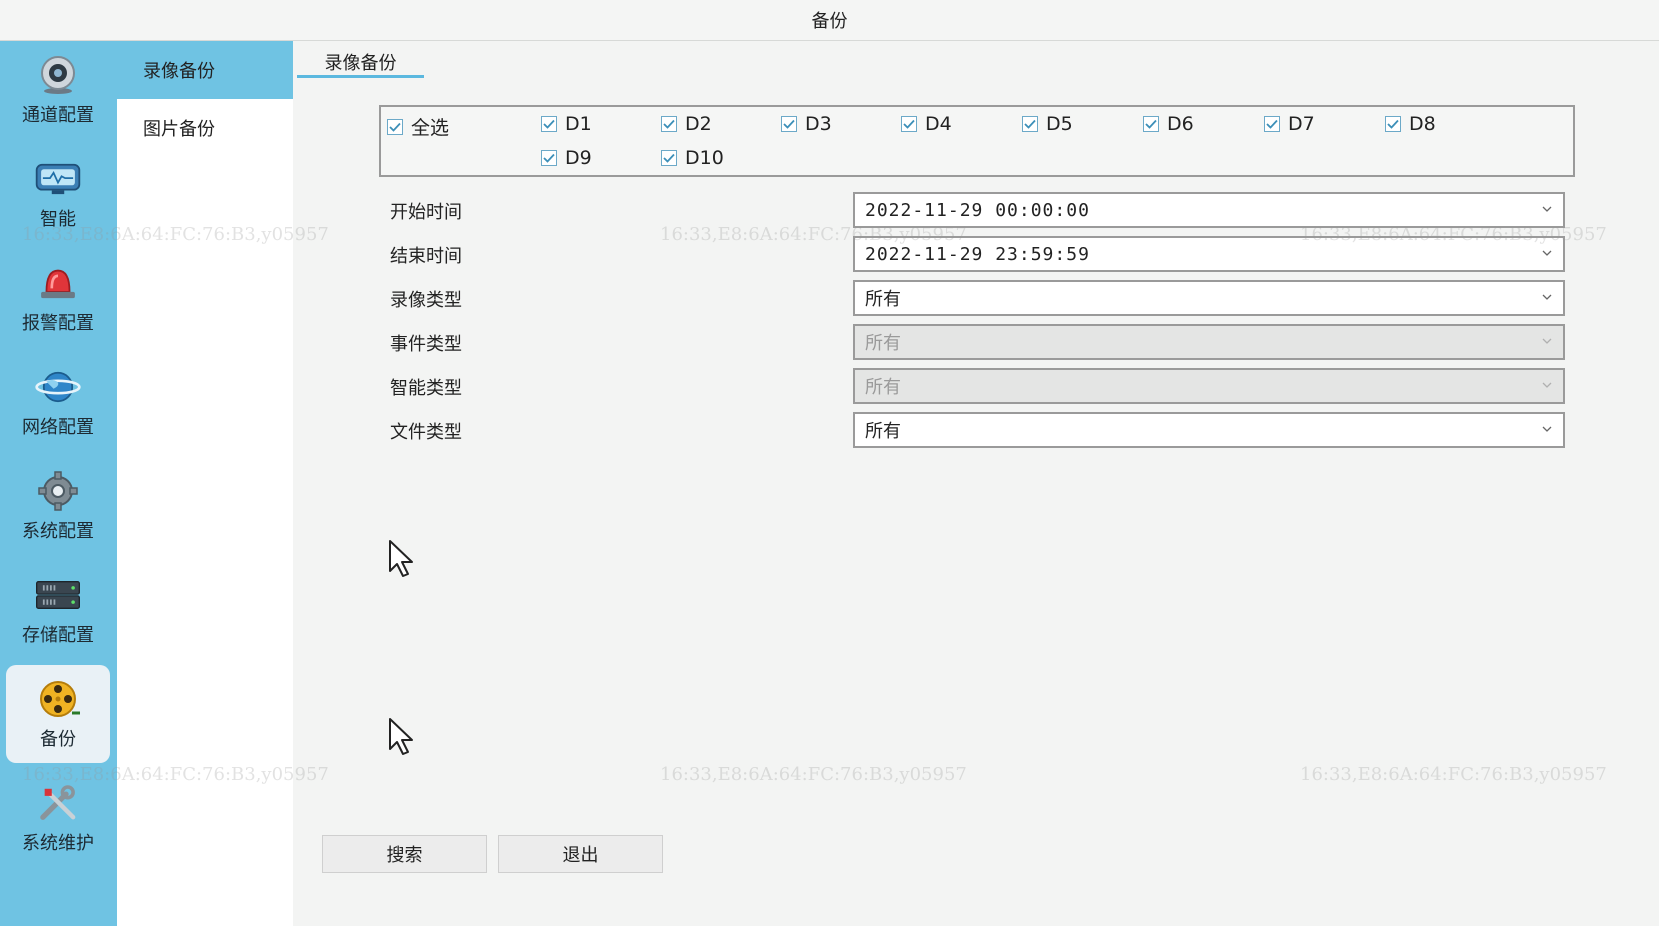 The image size is (1659, 926). I want to click on smart-type-value: 所有, so click(883, 387).